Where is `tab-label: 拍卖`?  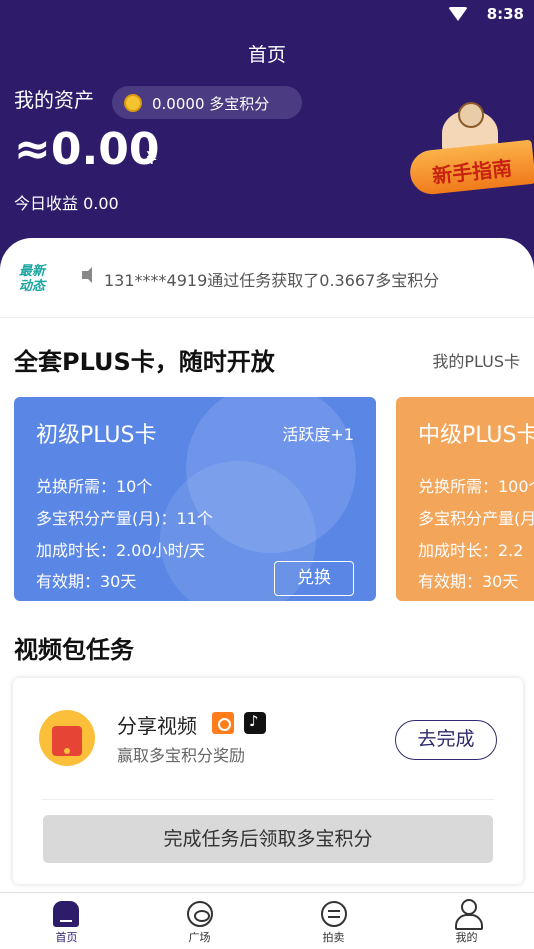
tab-label: 拍卖 is located at coordinates (333, 937).